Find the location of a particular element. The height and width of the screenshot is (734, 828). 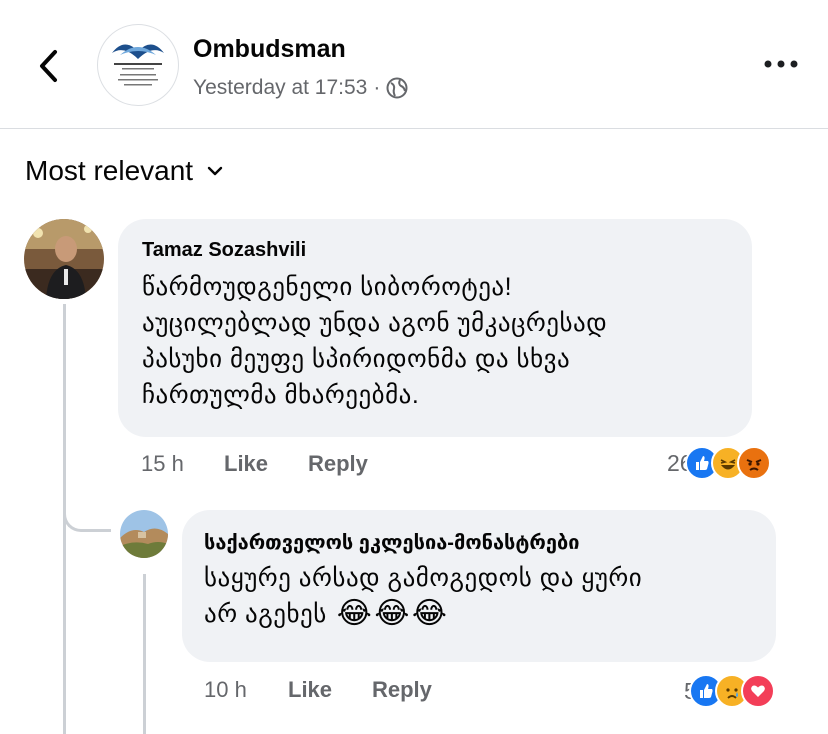

profile-photo is located at coordinates (64, 259).